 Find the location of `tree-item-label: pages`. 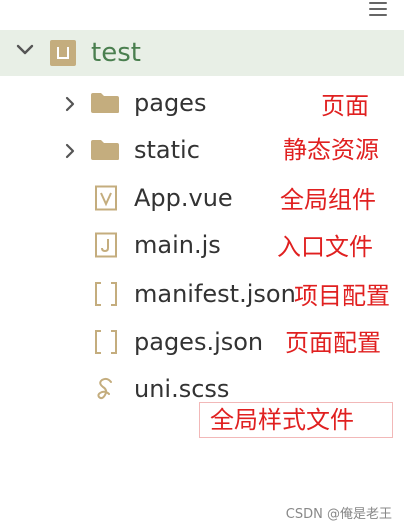

tree-item-label: pages is located at coordinates (170, 103).